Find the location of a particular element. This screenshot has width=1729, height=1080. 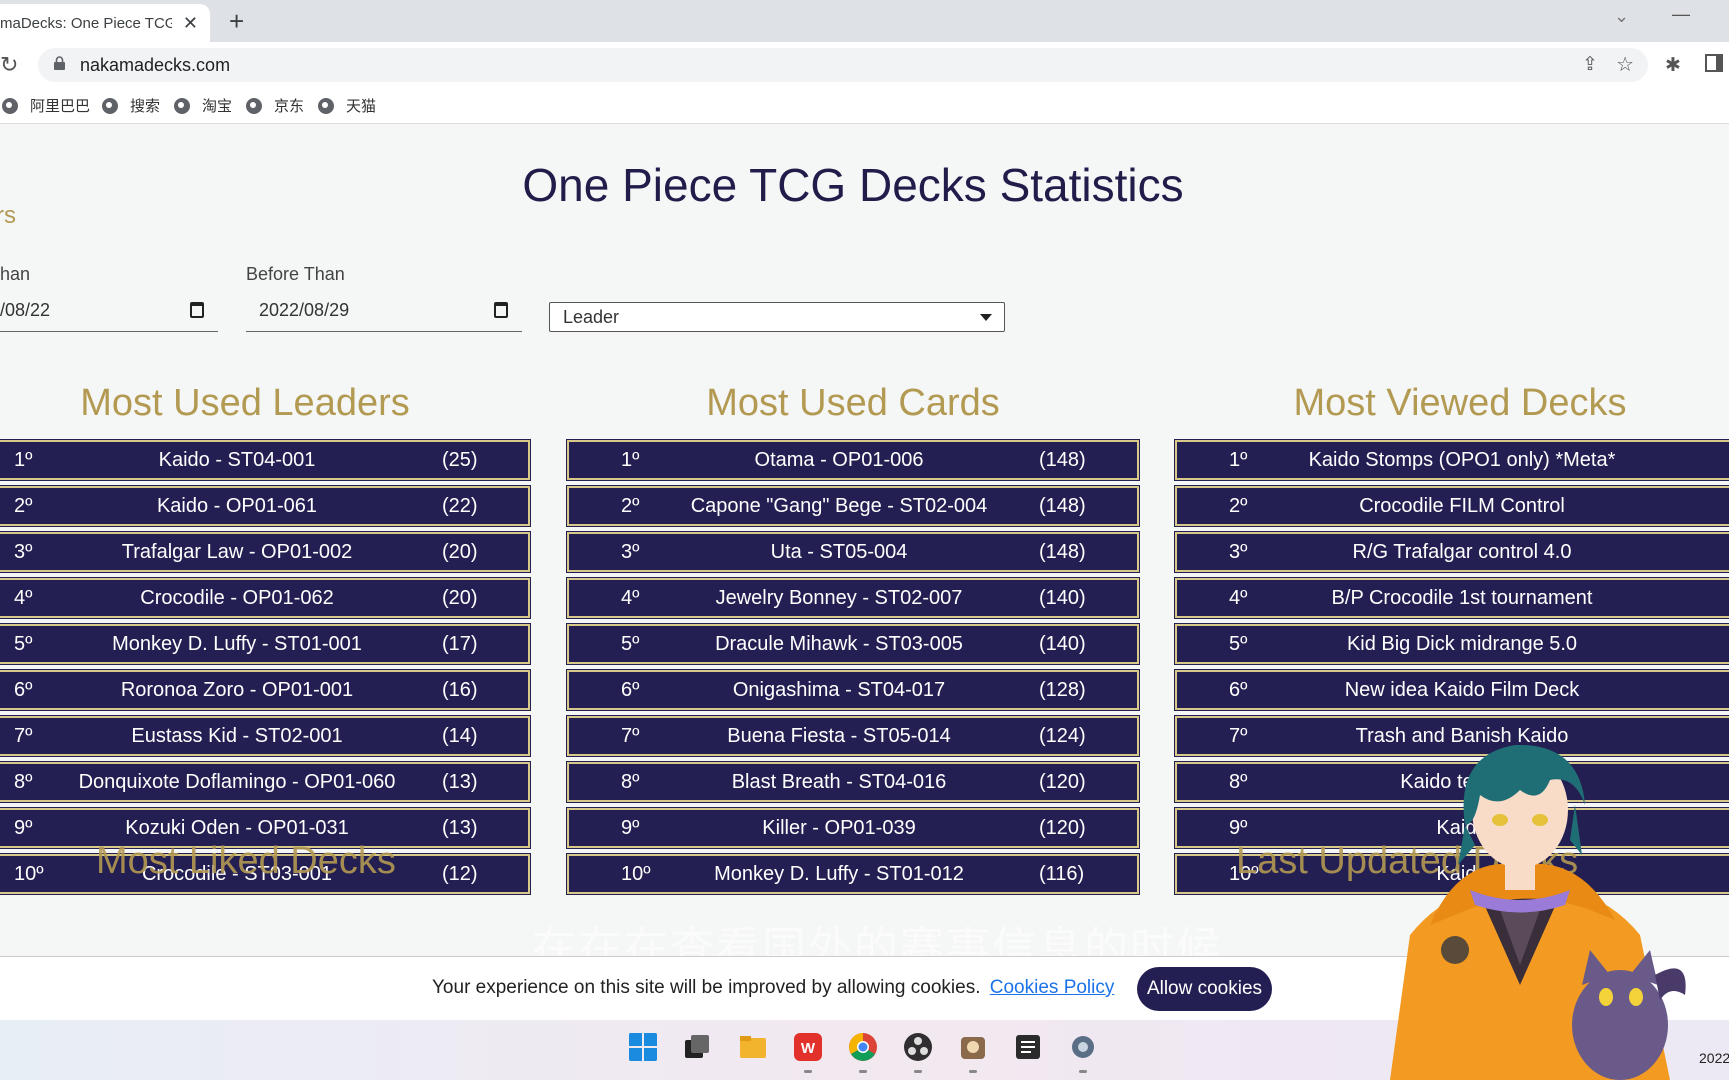

bookmark-item: 京东 is located at coordinates (275, 105).